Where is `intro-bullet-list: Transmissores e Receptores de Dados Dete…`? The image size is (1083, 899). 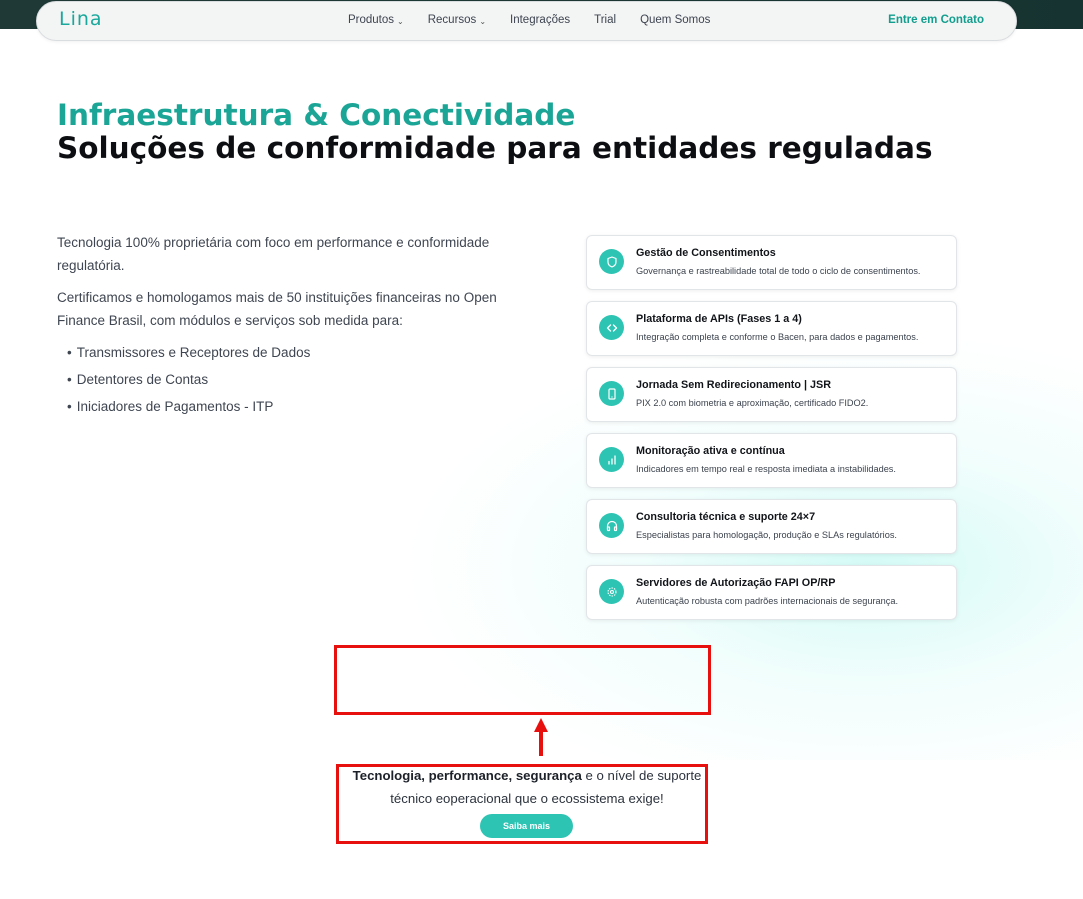
intro-bullet-list: Transmissores e Receptores de Dados Dete… is located at coordinates (277, 379).